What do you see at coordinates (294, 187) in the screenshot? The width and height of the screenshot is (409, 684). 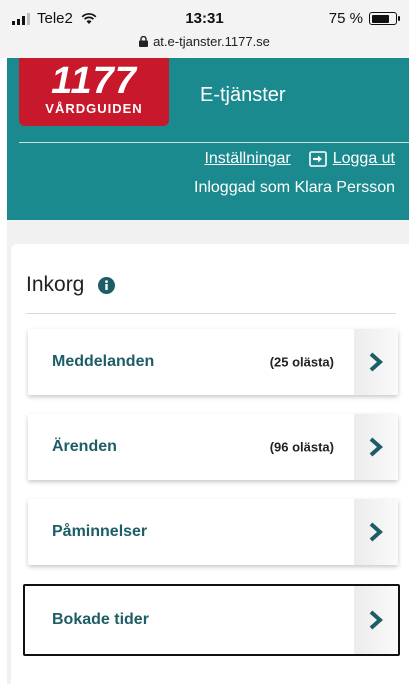 I see `logged-in-text: Inloggad som Klara Persson` at bounding box center [294, 187].